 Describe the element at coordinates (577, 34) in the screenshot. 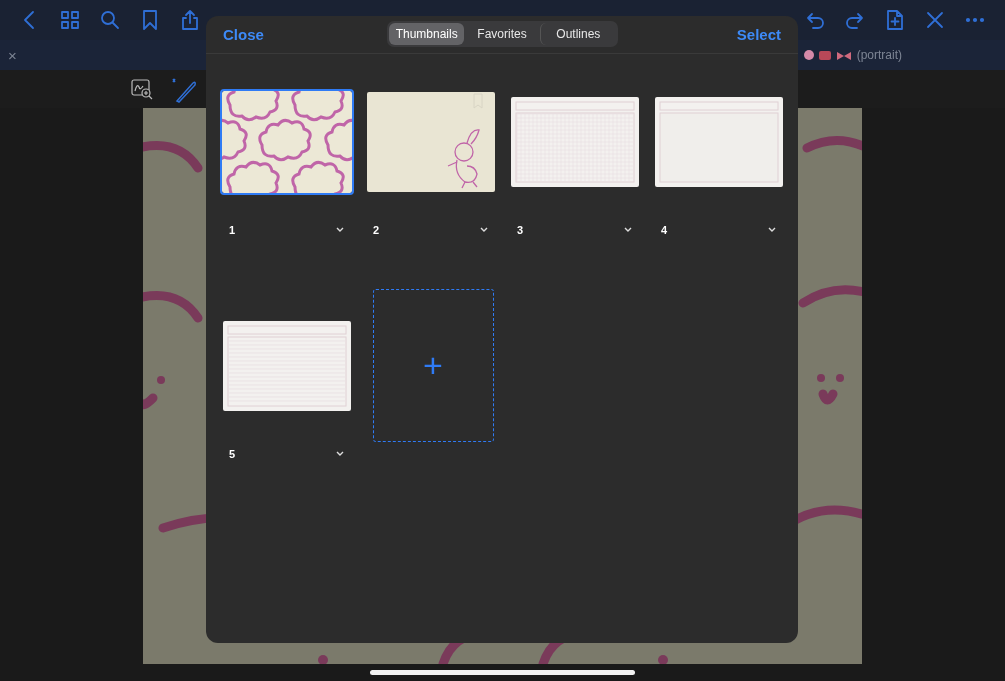

I see `view-tab: Outlines` at that location.